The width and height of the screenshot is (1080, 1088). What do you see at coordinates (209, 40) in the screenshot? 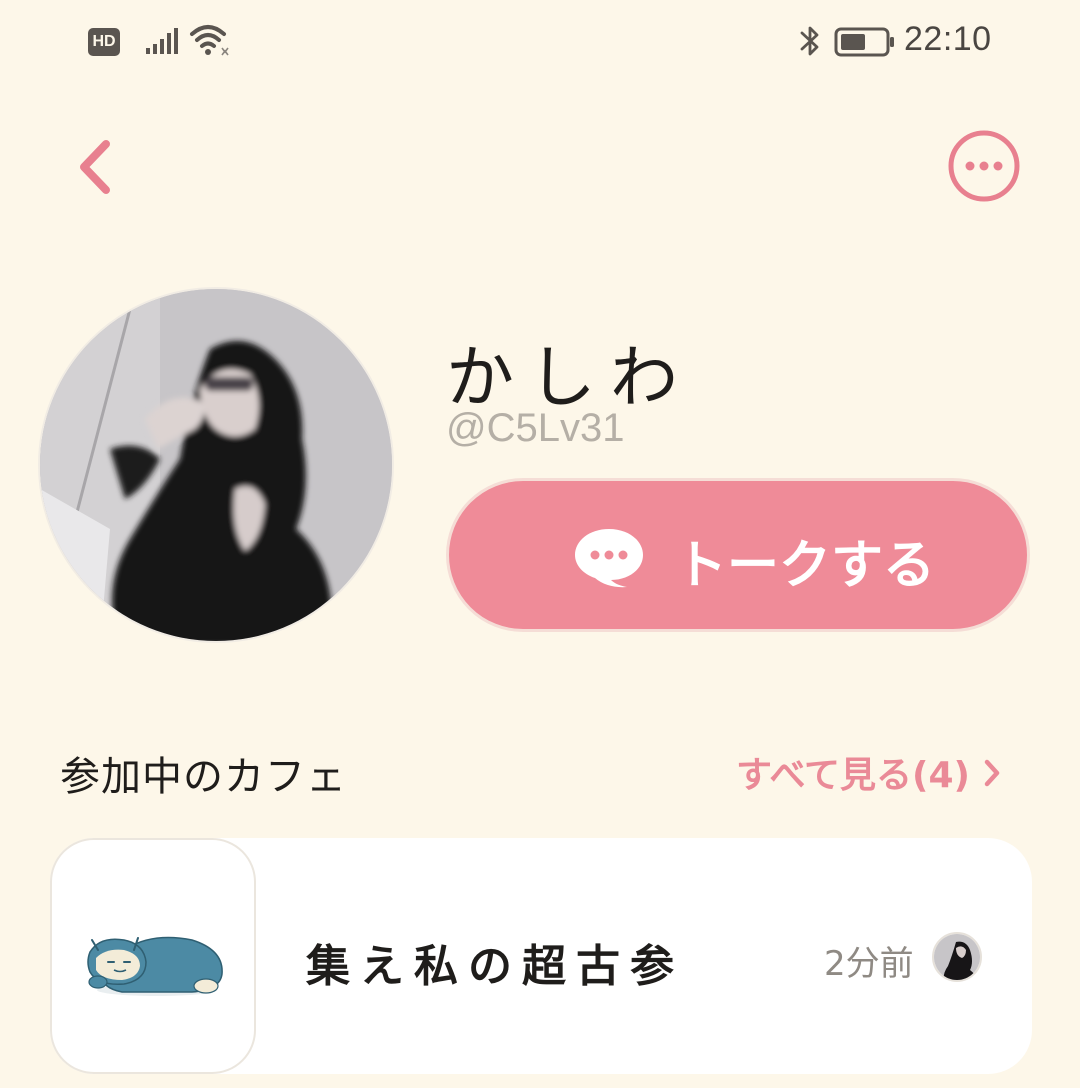
I see `wifi-icon` at bounding box center [209, 40].